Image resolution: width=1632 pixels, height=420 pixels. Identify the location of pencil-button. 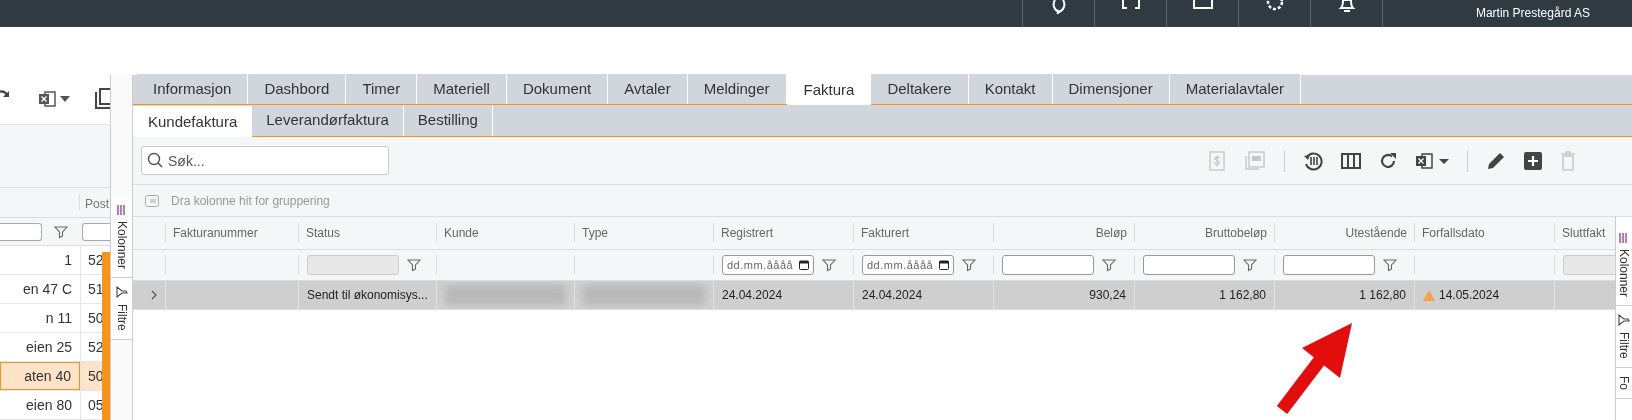
(1496, 160).